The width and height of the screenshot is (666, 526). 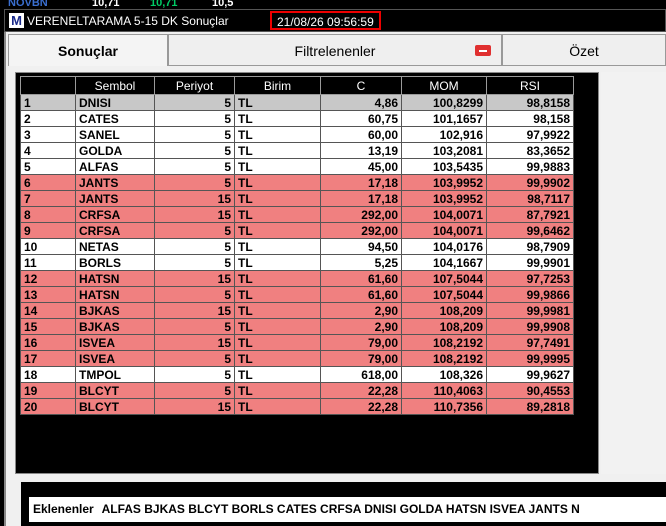 What do you see at coordinates (297, 310) in the screenshot?
I see `table-row: 14 BJKAS 15 TL 2,90 108,209 99,9981` at bounding box center [297, 310].